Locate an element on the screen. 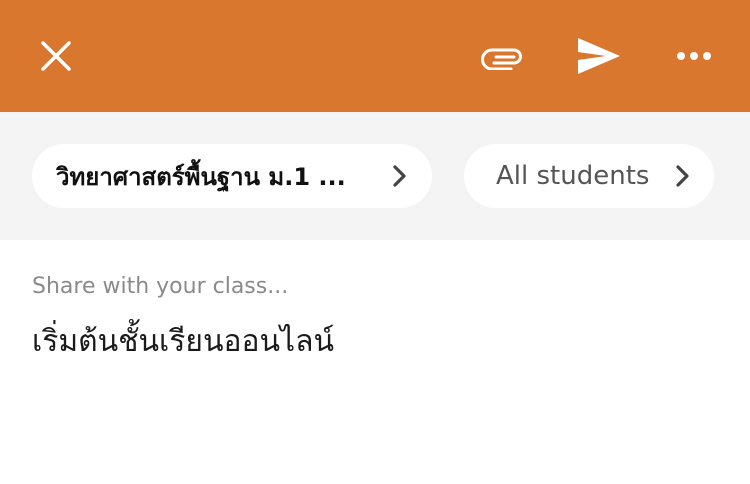 The image size is (750, 484). send-button is located at coordinates (599, 56).